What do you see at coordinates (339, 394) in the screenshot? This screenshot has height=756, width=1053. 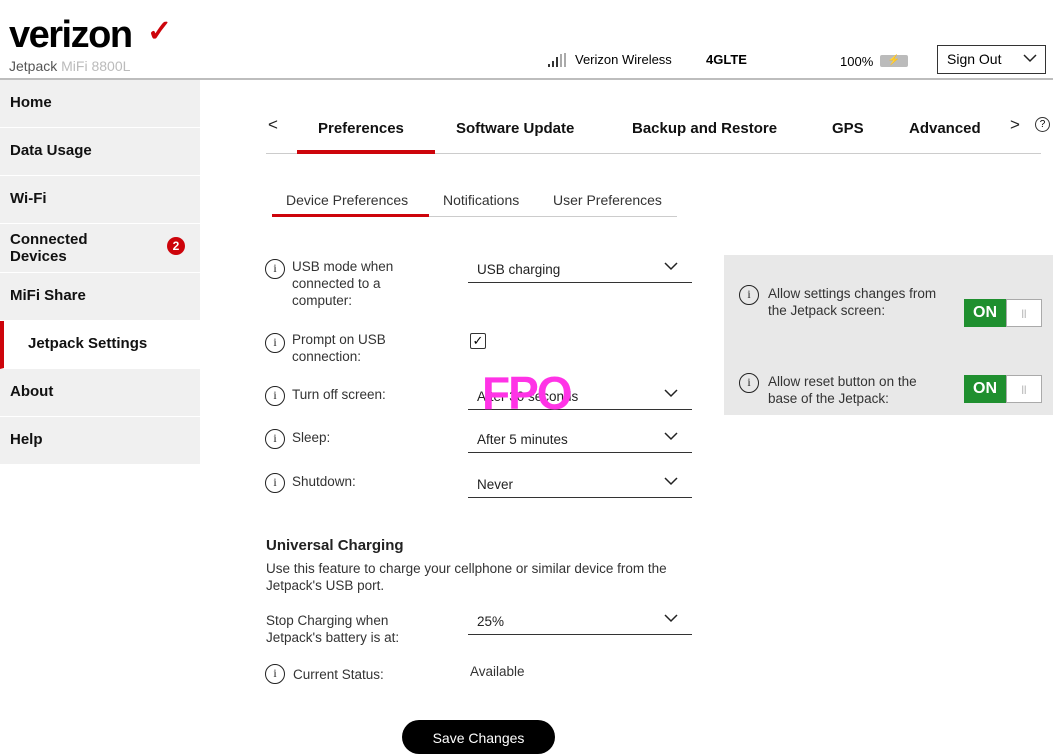 I see `turn-off-screen-label: Turn off screen:` at bounding box center [339, 394].